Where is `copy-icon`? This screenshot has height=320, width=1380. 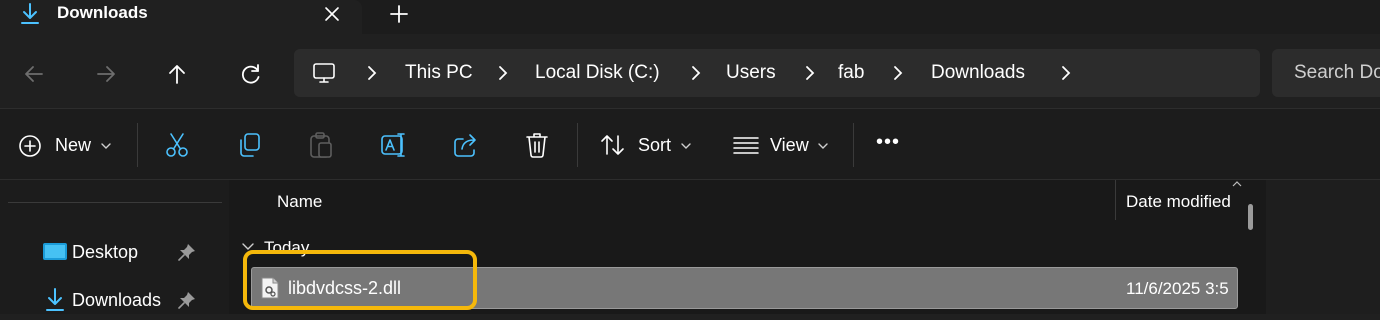
copy-icon is located at coordinates (249, 145).